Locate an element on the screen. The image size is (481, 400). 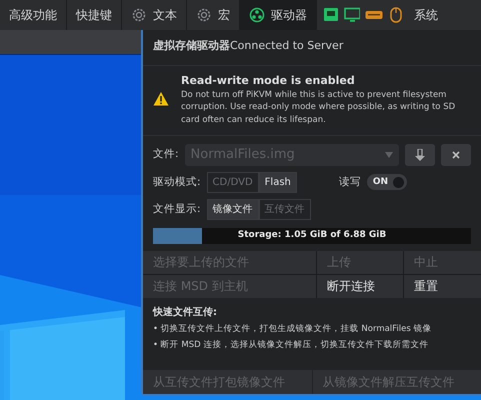
warning-icon is located at coordinates (161, 99).